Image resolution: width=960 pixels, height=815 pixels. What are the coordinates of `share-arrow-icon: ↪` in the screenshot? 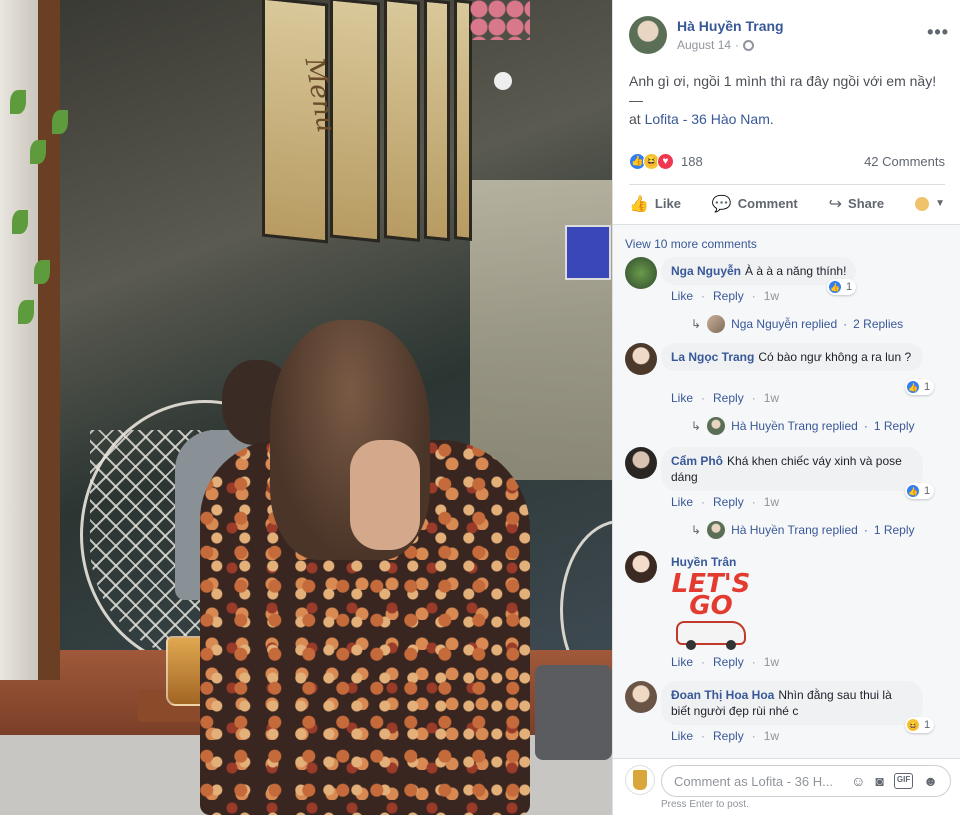 It's located at (835, 204).